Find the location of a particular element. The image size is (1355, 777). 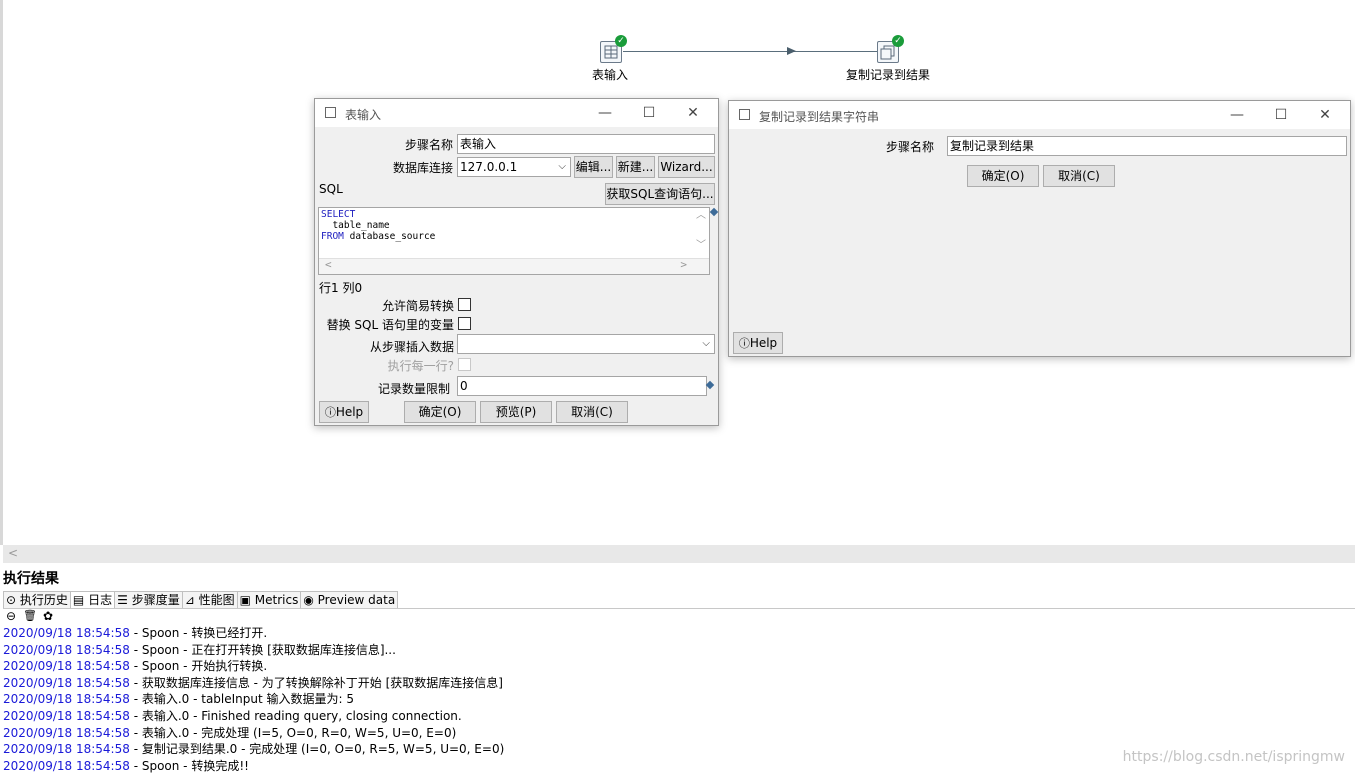

tab-performance-graph: ⊿ 性能图 is located at coordinates (209, 599).